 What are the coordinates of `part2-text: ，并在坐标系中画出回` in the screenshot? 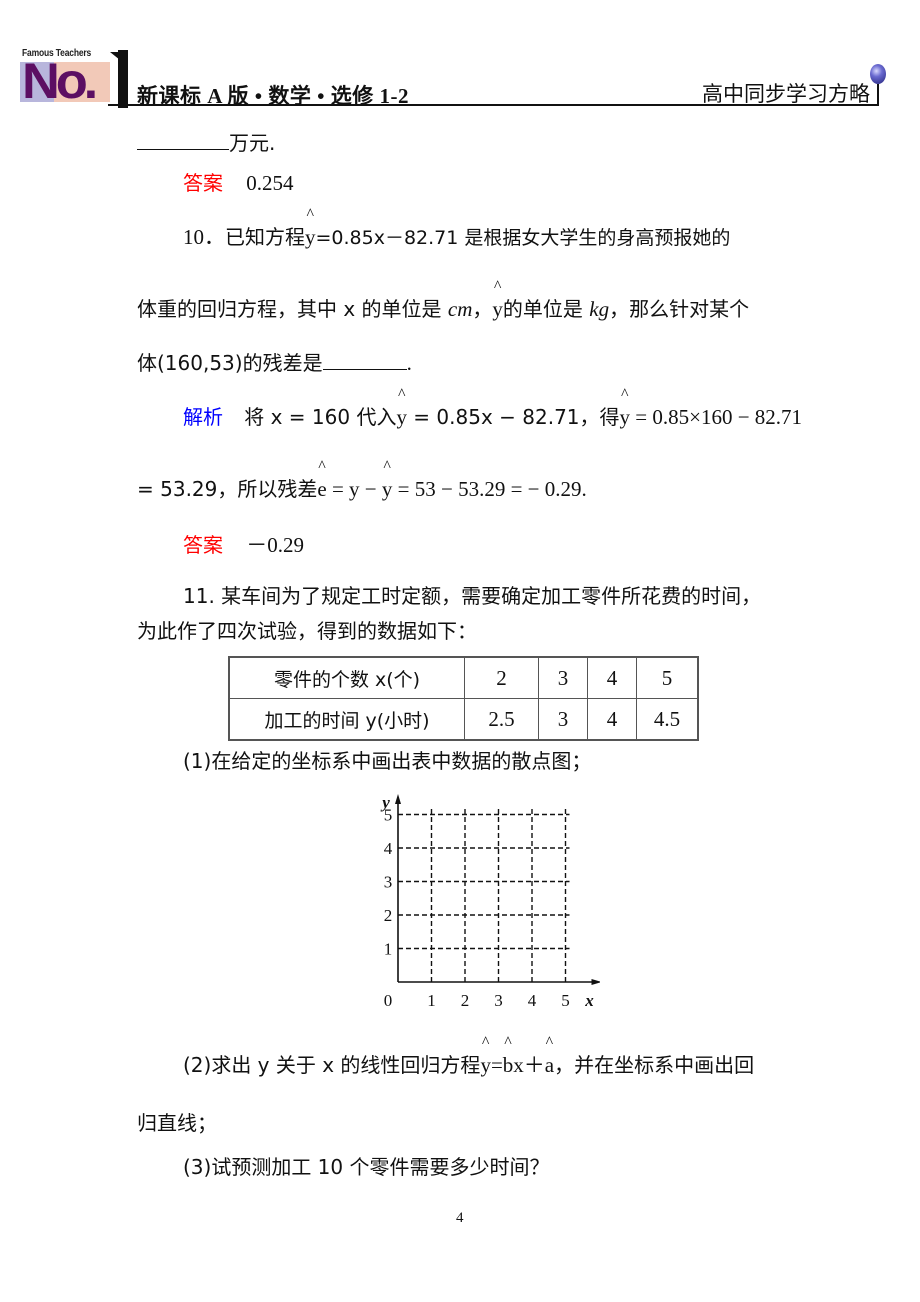 It's located at (654, 1065).